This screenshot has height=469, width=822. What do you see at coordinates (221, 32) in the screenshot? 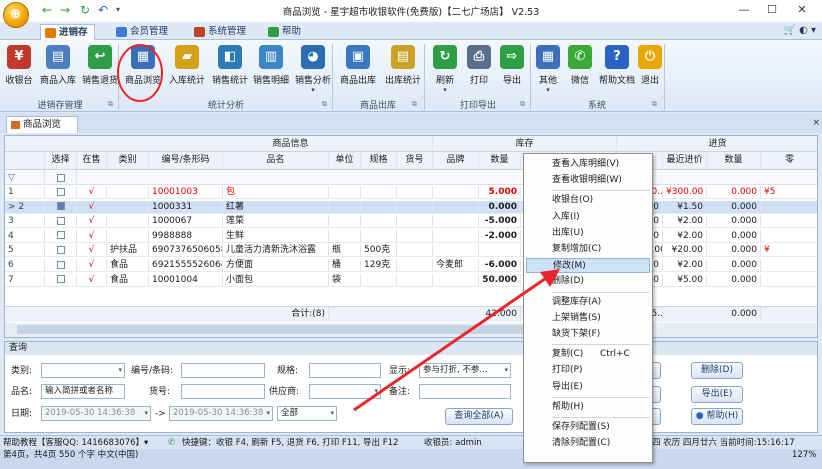
I see `tab-system: 系统管理` at bounding box center [221, 32].